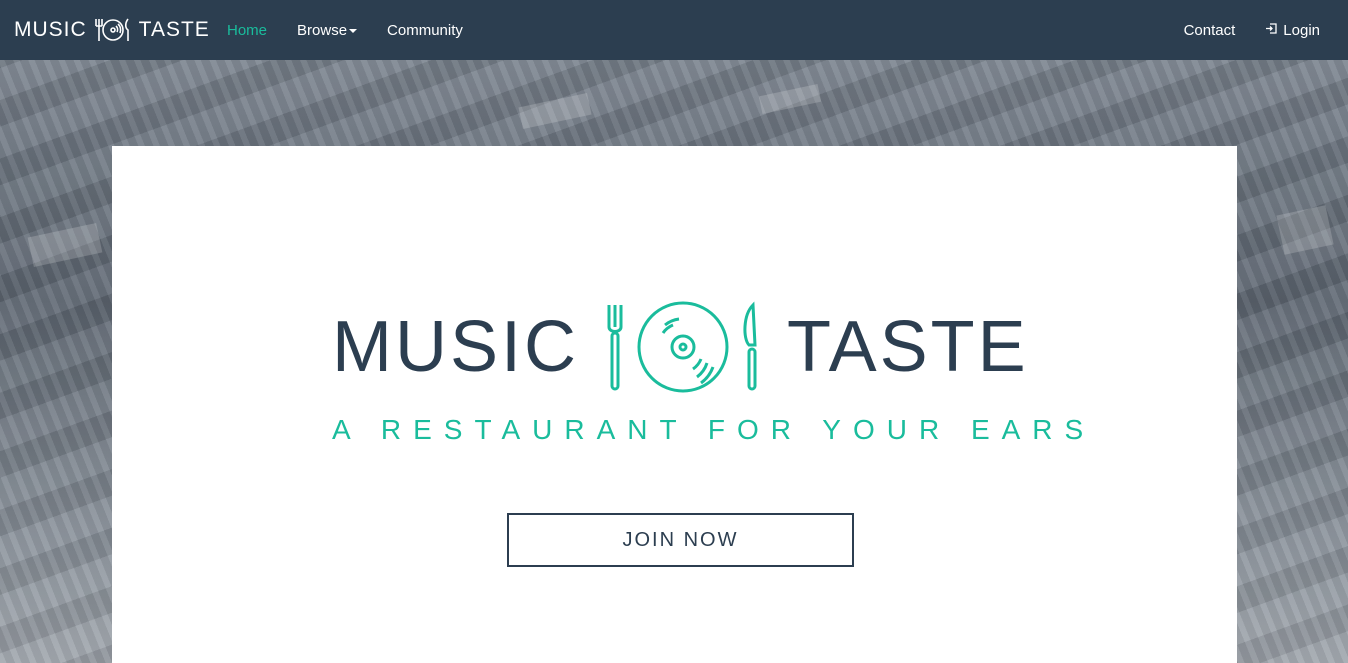 This screenshot has height=663, width=1348. Describe the element at coordinates (1237, 30) in the screenshot. I see `secondary-nav: Contact Login` at that location.